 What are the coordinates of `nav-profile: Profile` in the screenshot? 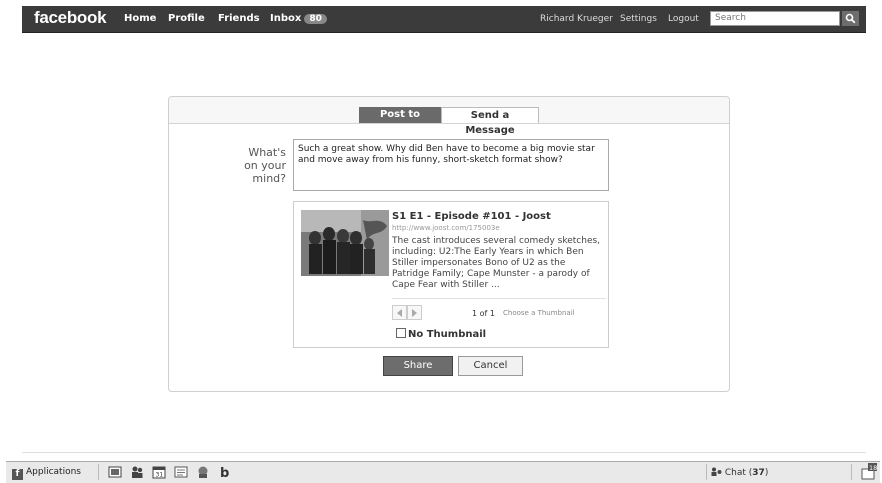 It's located at (186, 18).